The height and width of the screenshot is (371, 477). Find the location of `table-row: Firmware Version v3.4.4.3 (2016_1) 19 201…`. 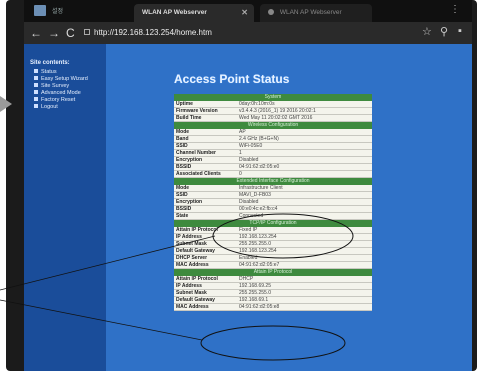

table-row: Firmware Version v3.4.4.3 (2016_1) 19 201… is located at coordinates (273, 111).